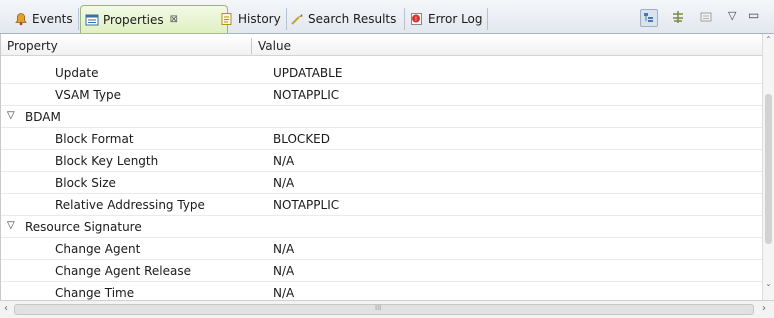  I want to click on show-advanced-icon, so click(679, 18).